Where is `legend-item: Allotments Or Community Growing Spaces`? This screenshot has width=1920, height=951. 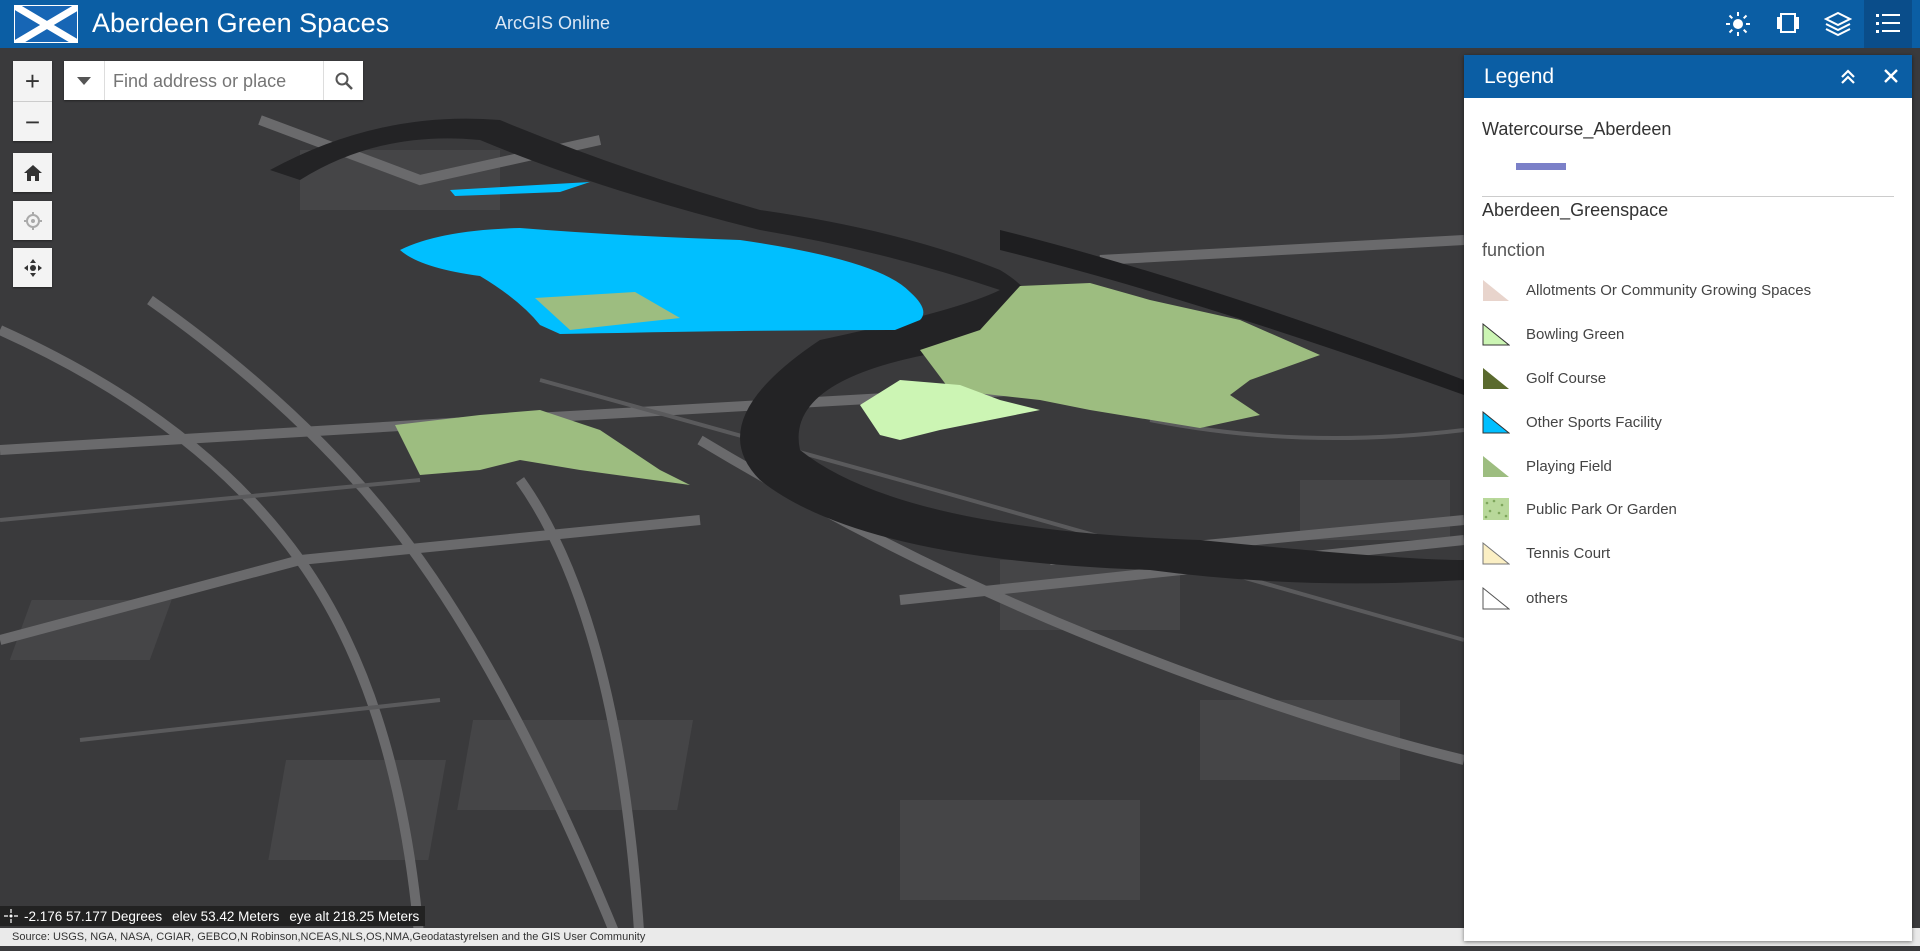 legend-item: Allotments Or Community Growing Spaces is located at coordinates (1646, 290).